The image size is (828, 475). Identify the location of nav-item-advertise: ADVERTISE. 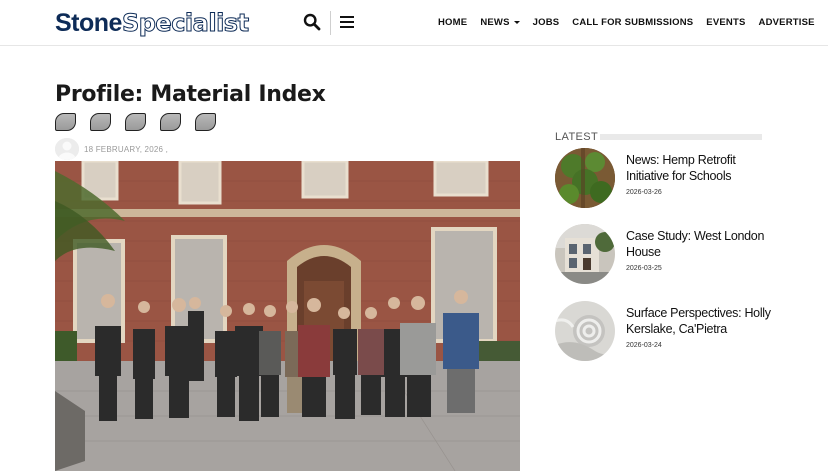
(787, 22).